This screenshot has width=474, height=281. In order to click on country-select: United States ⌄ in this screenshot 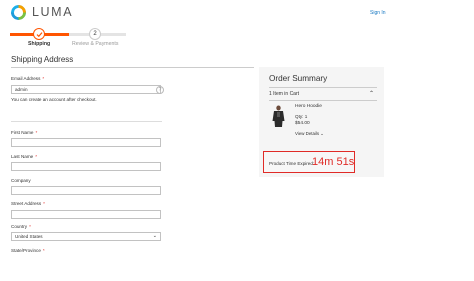, I will do `click(86, 236)`.